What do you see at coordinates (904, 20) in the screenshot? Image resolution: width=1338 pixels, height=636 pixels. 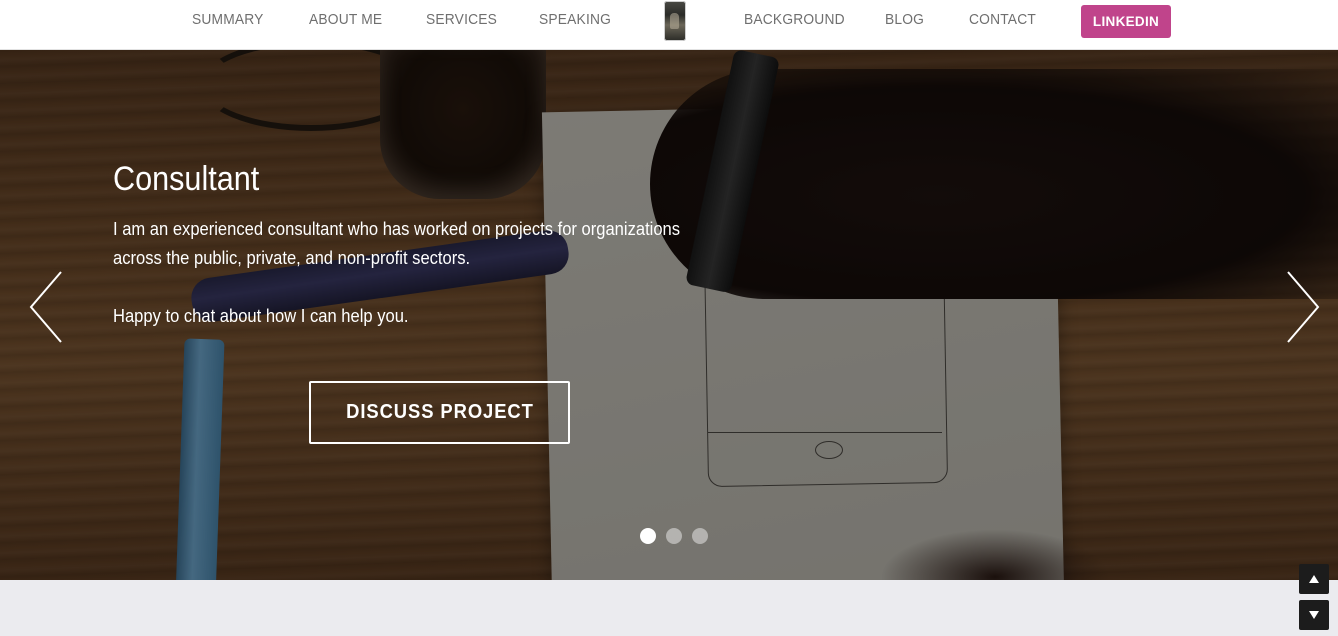 I see `nav-link-blog: BLOG` at bounding box center [904, 20].